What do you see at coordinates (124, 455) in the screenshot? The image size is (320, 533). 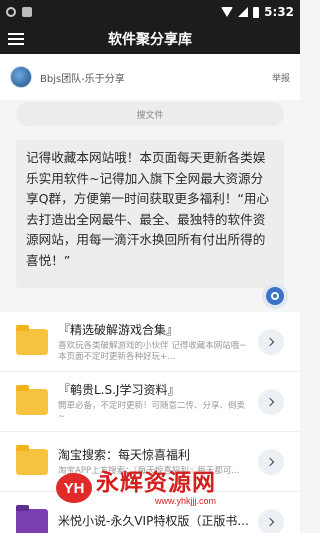 I see `list-item-title: 淘宝搜索：每天惊喜福利` at bounding box center [124, 455].